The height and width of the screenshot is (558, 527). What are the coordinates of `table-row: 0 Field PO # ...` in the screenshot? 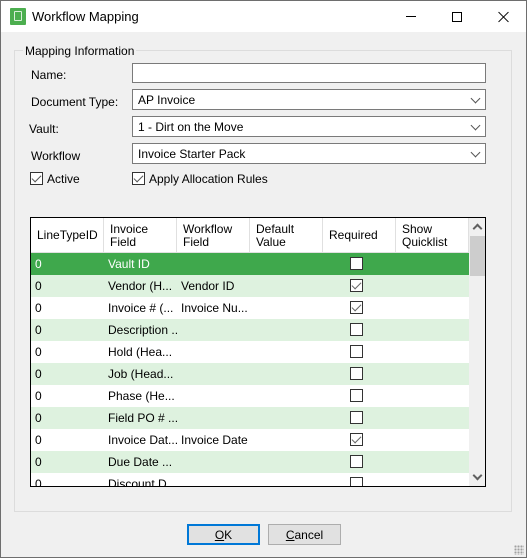 It's located at (250, 418).